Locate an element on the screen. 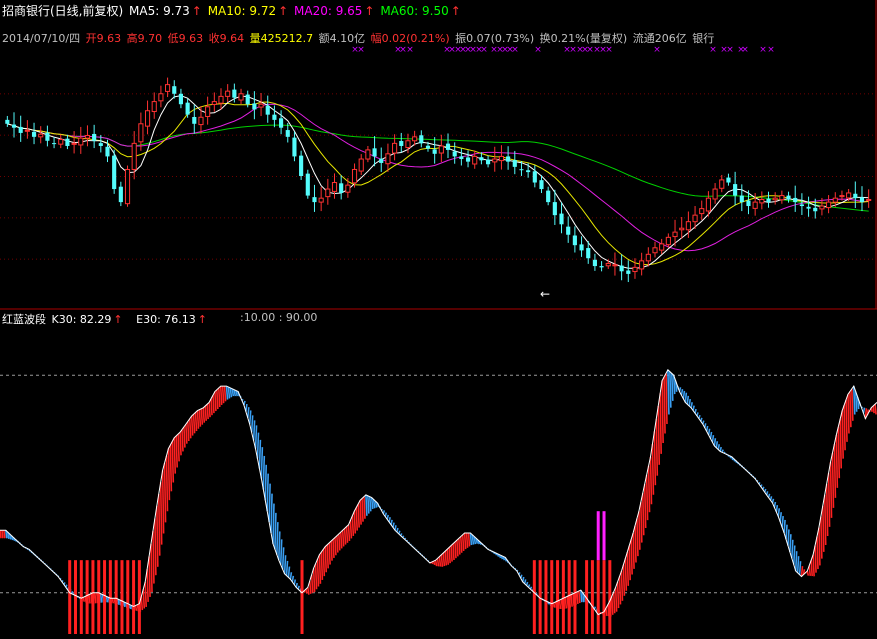 The height and width of the screenshot is (639, 877). trade-marker: × is located at coordinates (538, 50).